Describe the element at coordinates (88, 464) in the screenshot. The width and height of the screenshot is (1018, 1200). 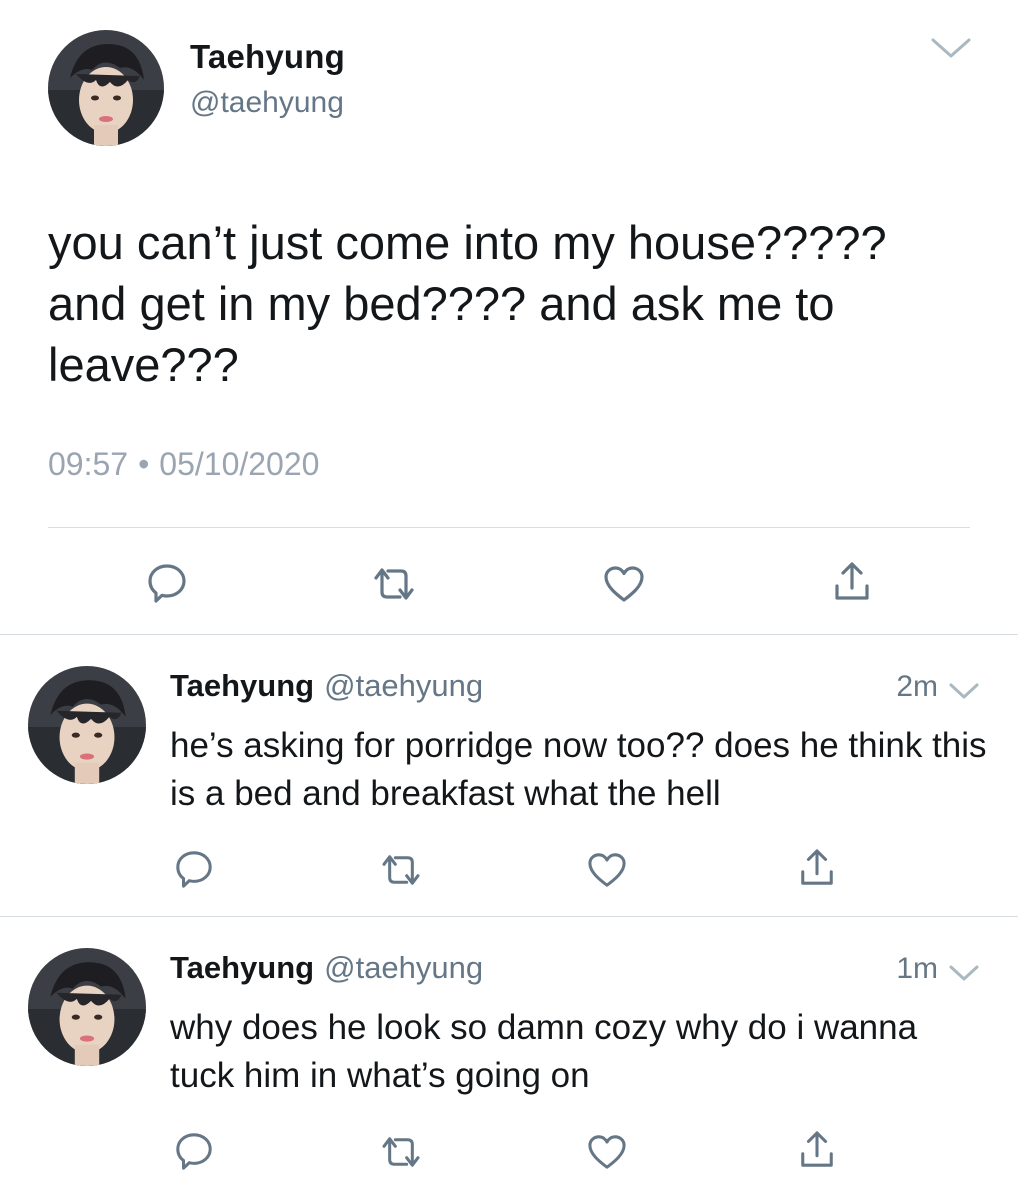
I see `tweet-time: 09:57` at that location.